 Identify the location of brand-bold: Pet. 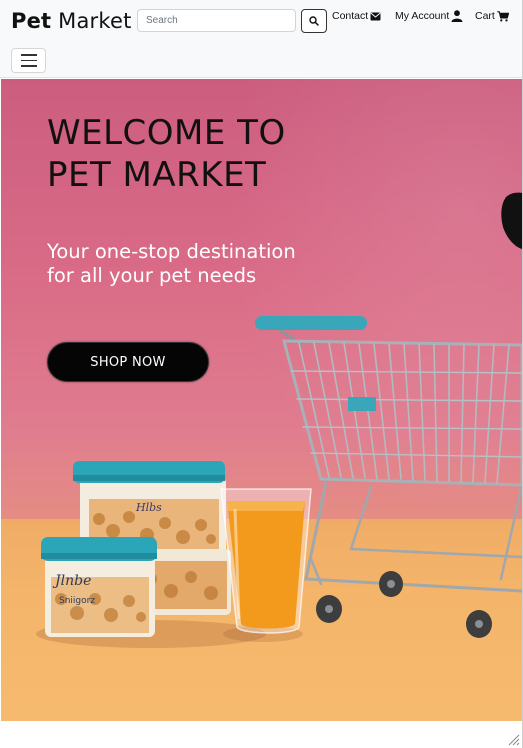
(31, 21).